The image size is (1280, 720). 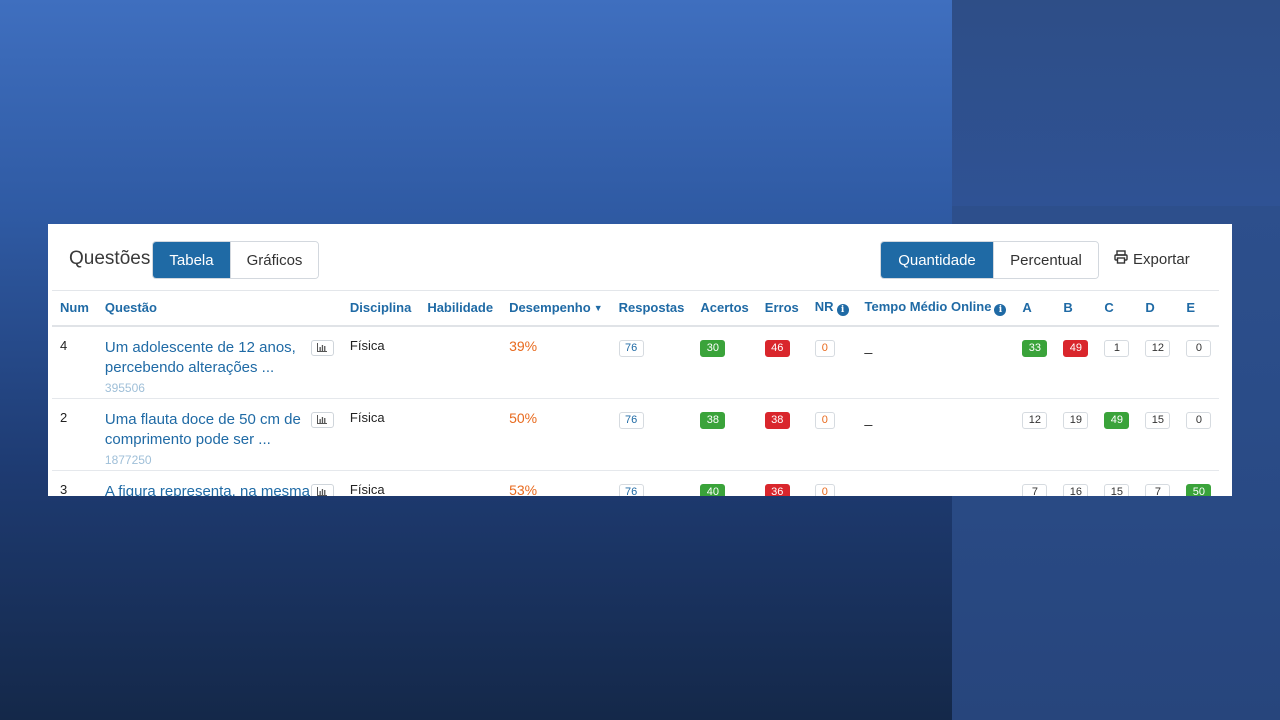 What do you see at coordinates (556, 434) in the screenshot?
I see `cell-desempenho: 50%` at bounding box center [556, 434].